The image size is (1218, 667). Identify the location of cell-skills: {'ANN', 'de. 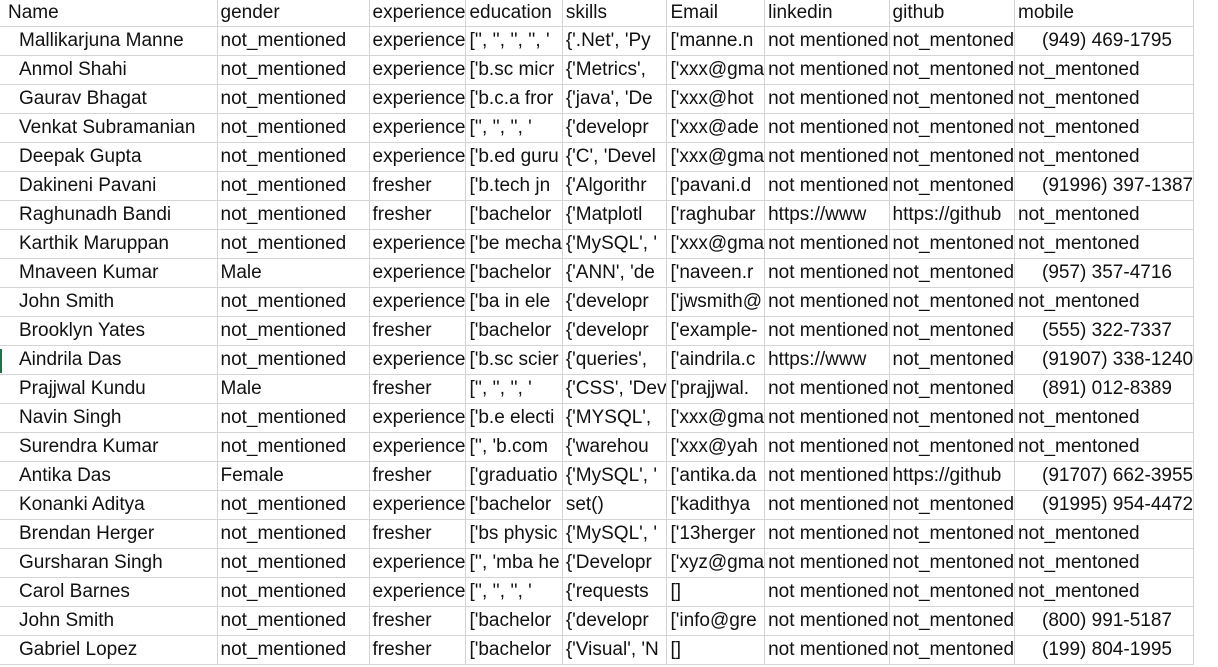
(615, 273).